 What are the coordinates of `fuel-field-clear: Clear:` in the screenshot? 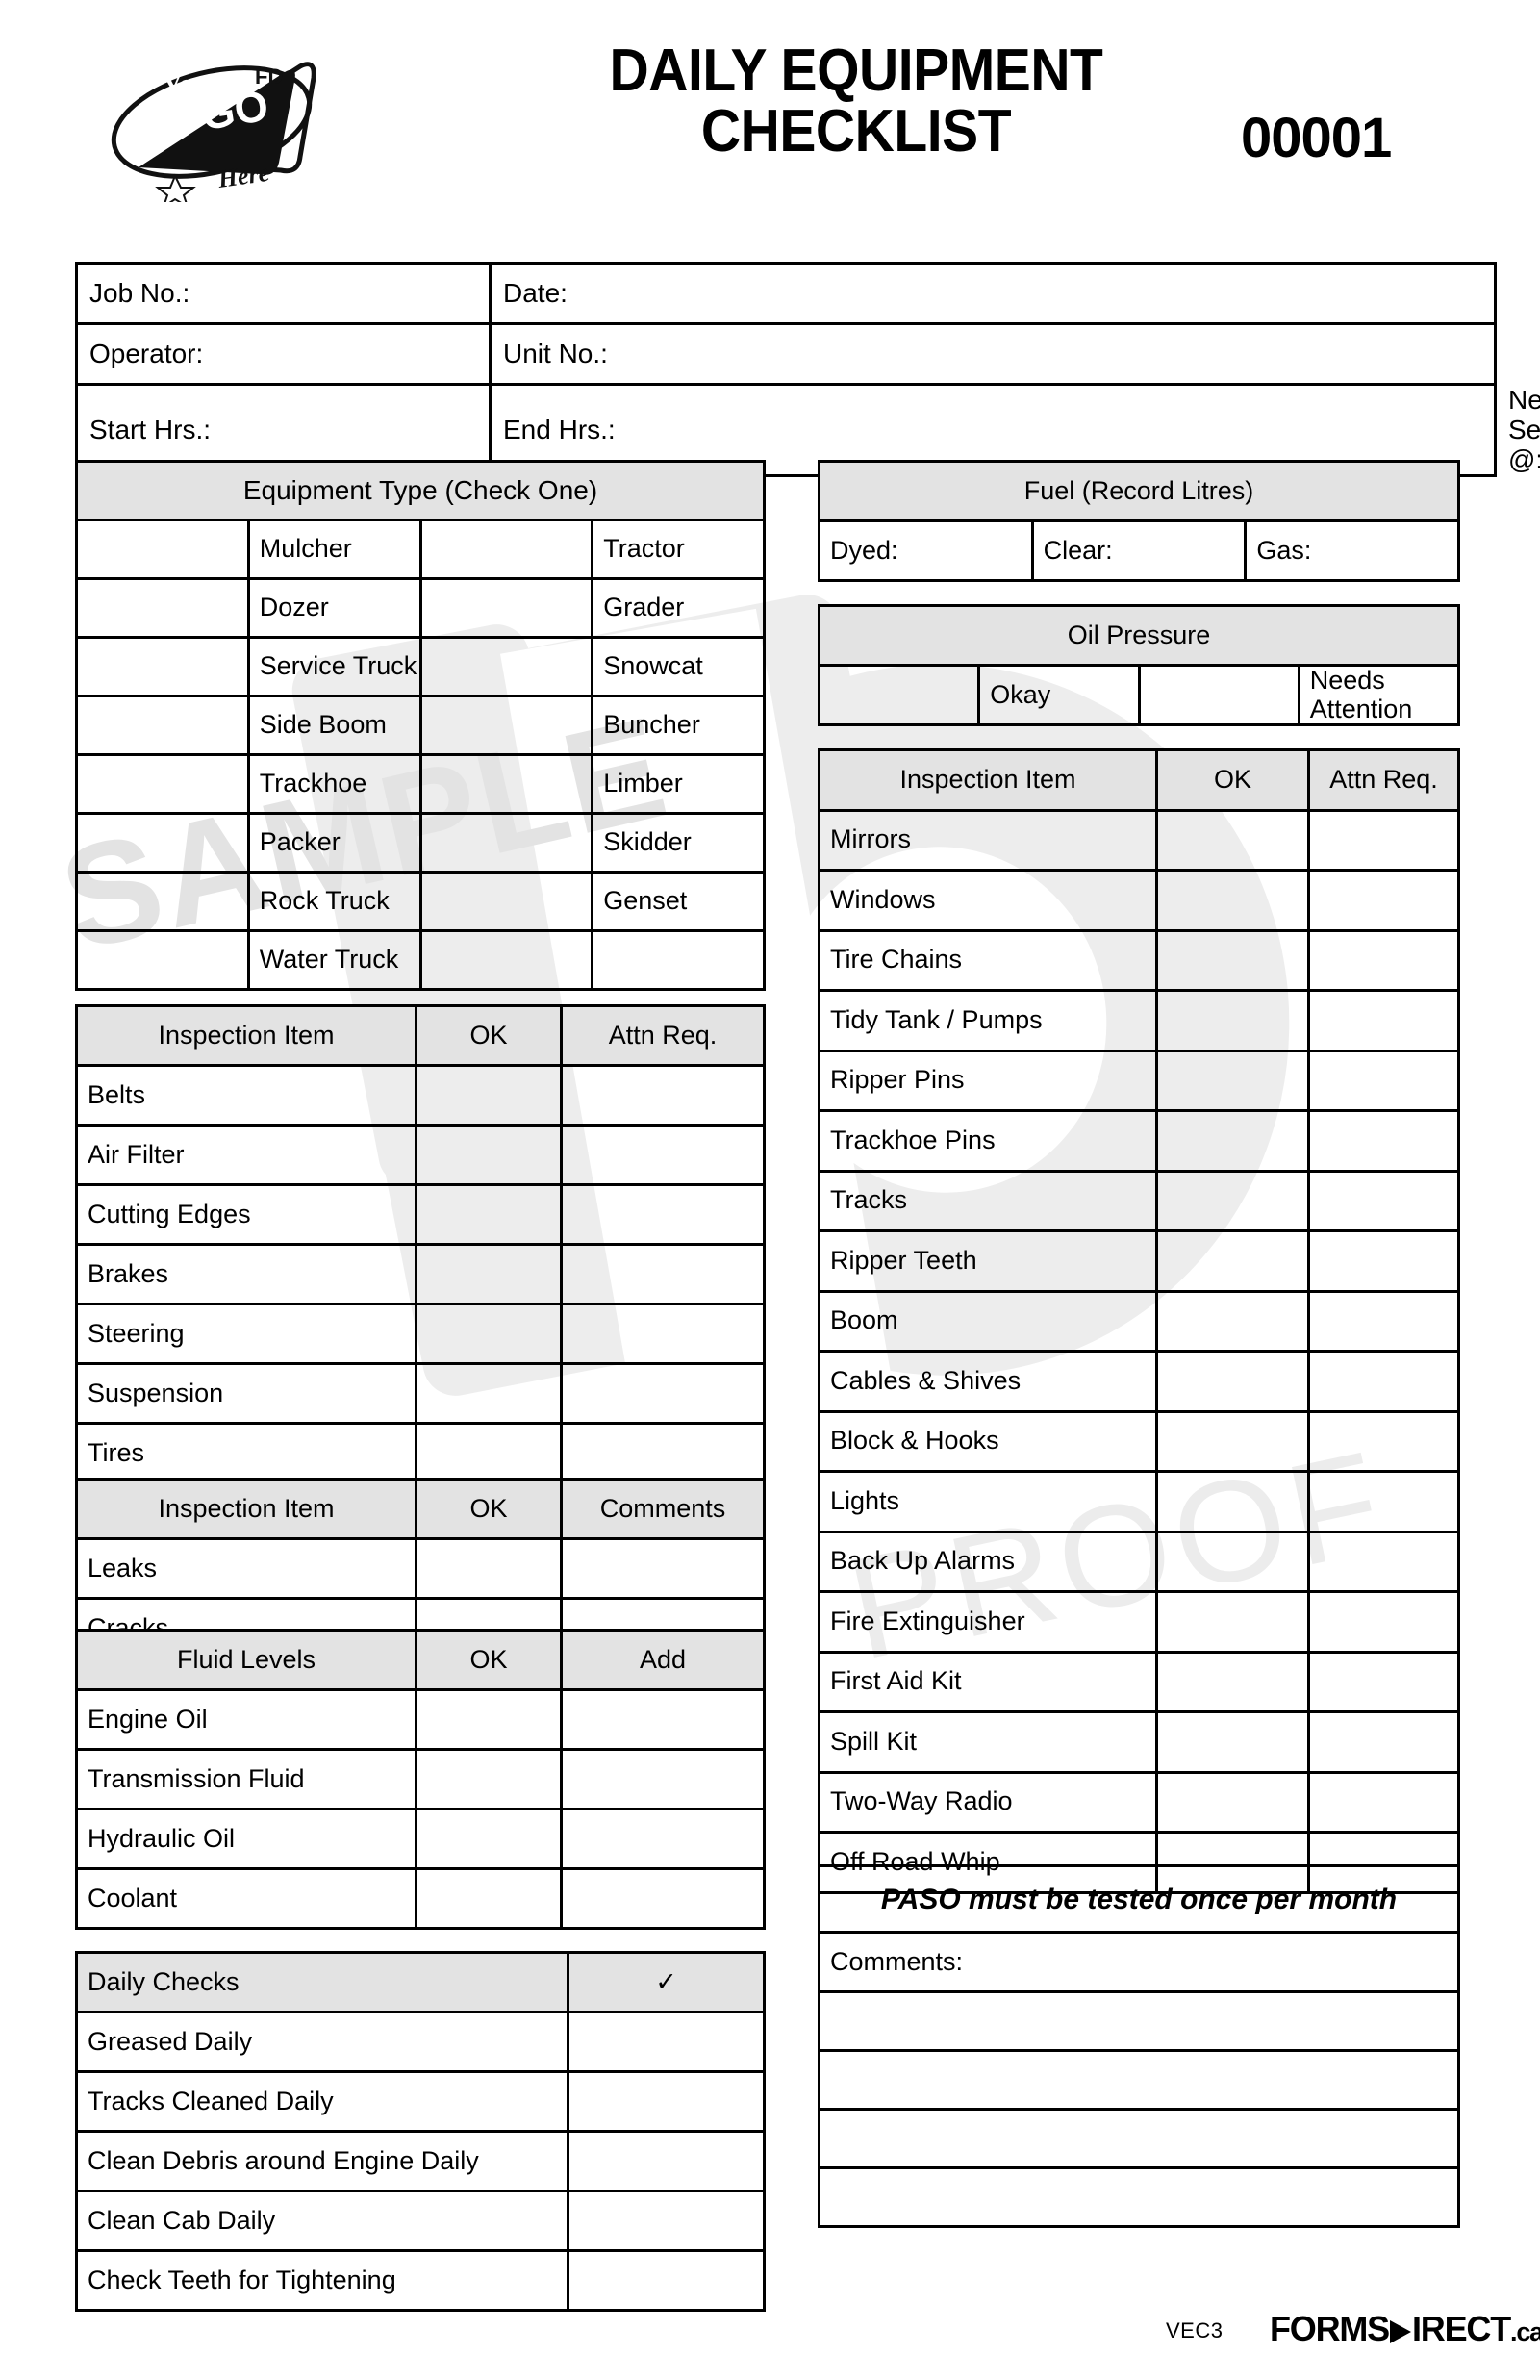 It's located at (1139, 550).